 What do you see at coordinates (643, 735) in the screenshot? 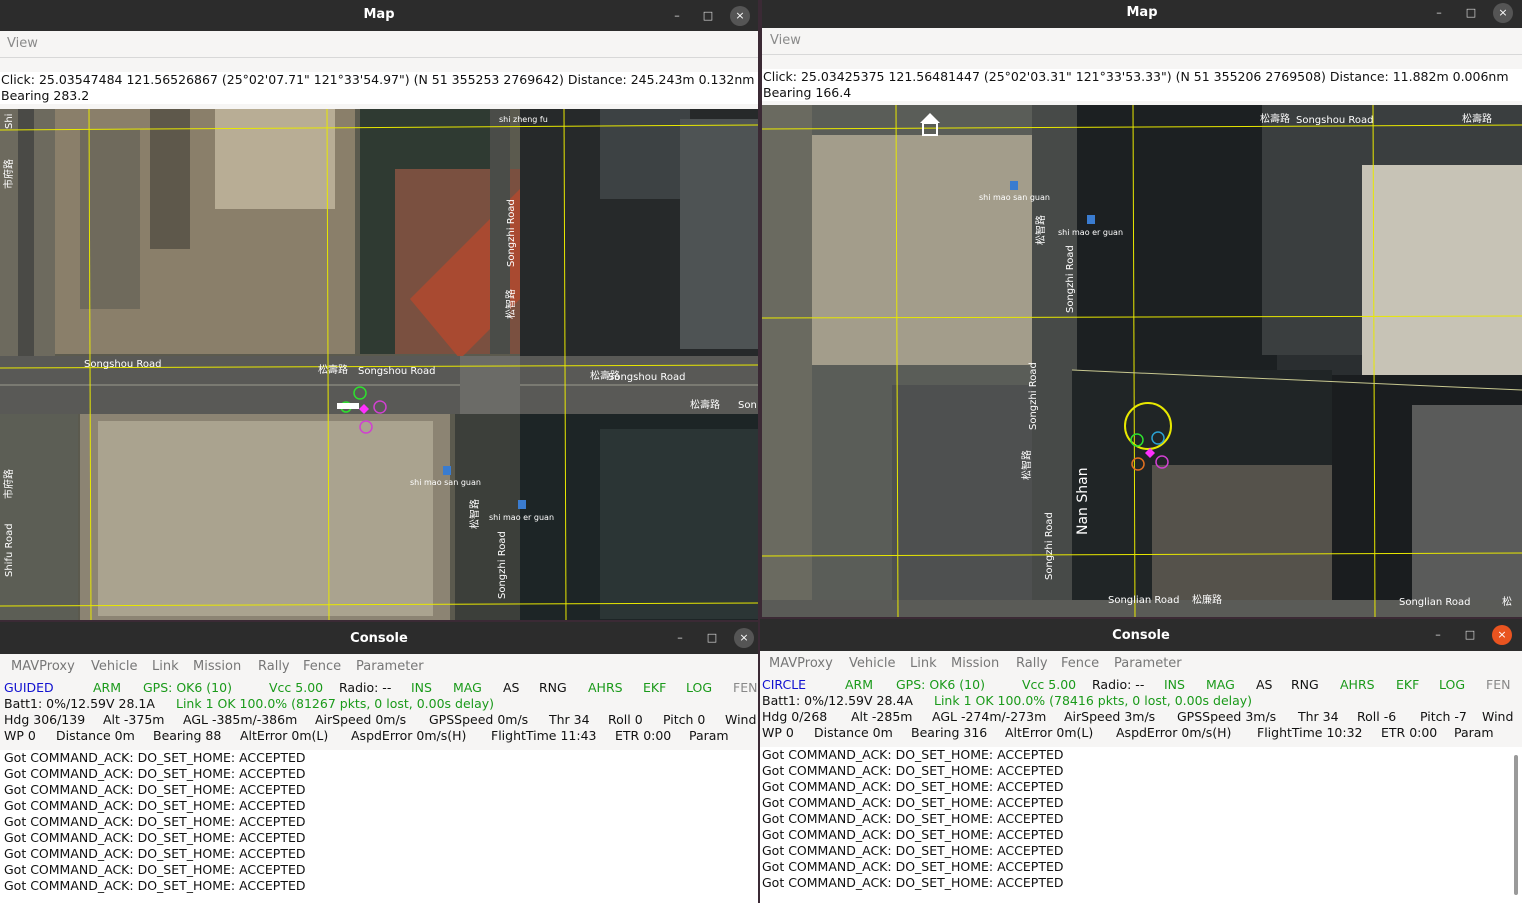
I see `etr: ETR 0:00` at bounding box center [643, 735].